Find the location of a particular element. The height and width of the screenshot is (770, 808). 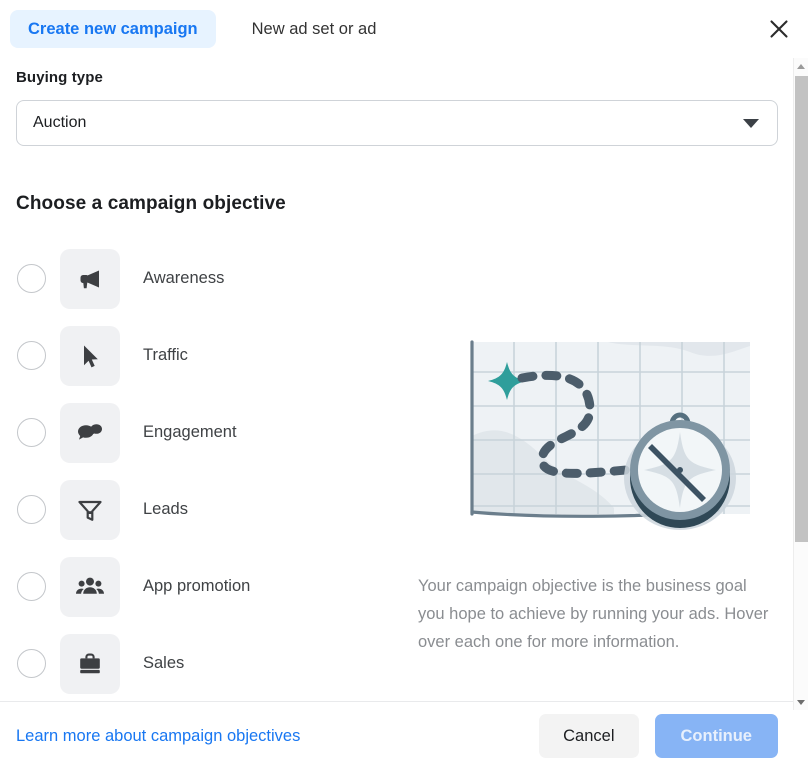

buying-type-select: Auction is located at coordinates (397, 123).